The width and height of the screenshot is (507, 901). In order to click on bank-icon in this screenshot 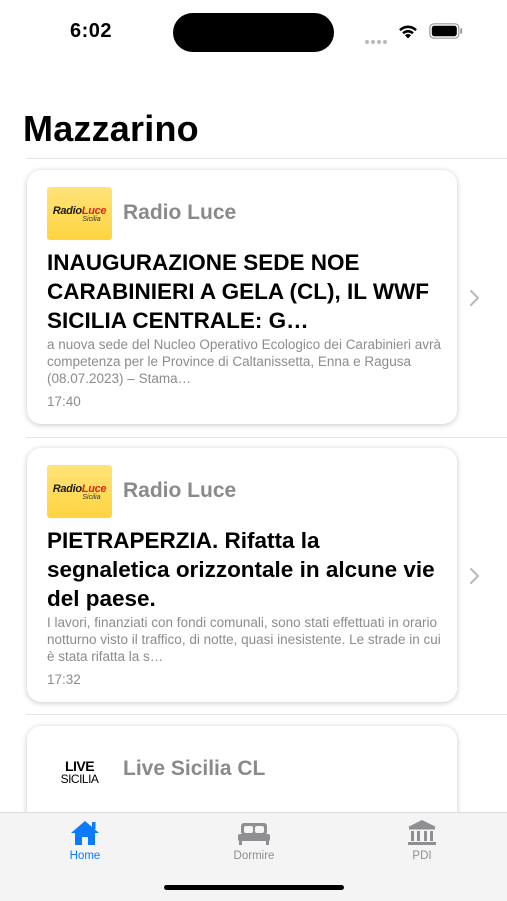, I will do `click(422, 832)`.